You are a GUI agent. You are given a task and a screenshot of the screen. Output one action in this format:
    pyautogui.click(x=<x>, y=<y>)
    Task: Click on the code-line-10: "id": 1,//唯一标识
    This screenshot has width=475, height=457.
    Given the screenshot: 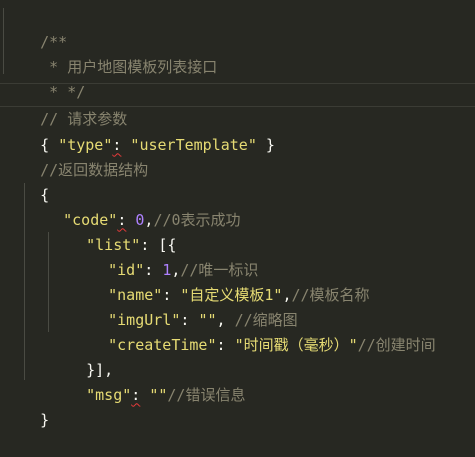 What is the action you would take?
    pyautogui.click(x=165, y=256)
    